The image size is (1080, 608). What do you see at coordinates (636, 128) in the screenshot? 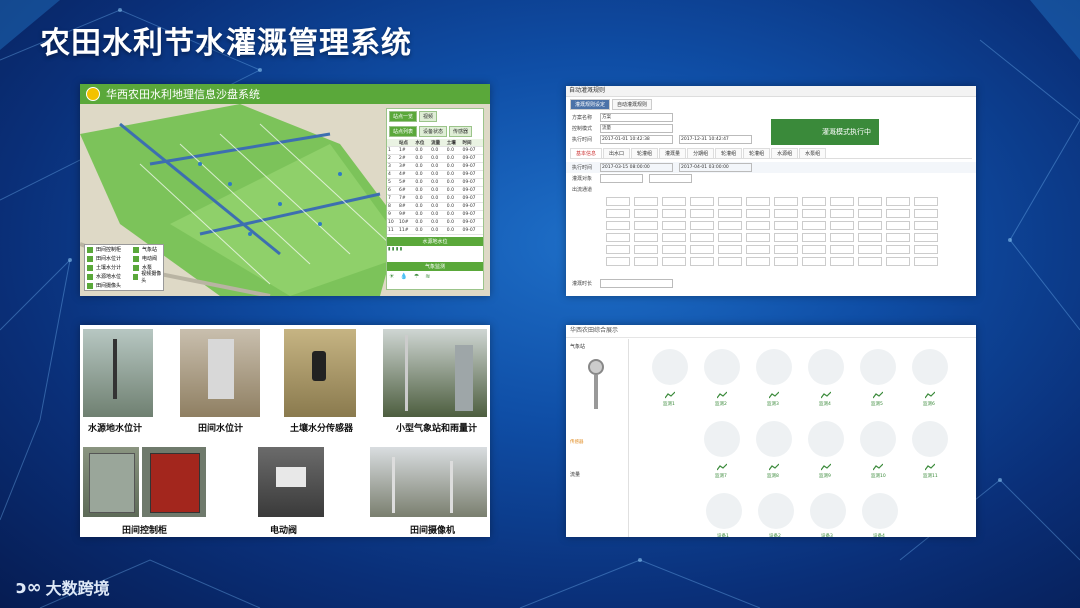
I see `control-mode-select: 流量` at bounding box center [636, 128].